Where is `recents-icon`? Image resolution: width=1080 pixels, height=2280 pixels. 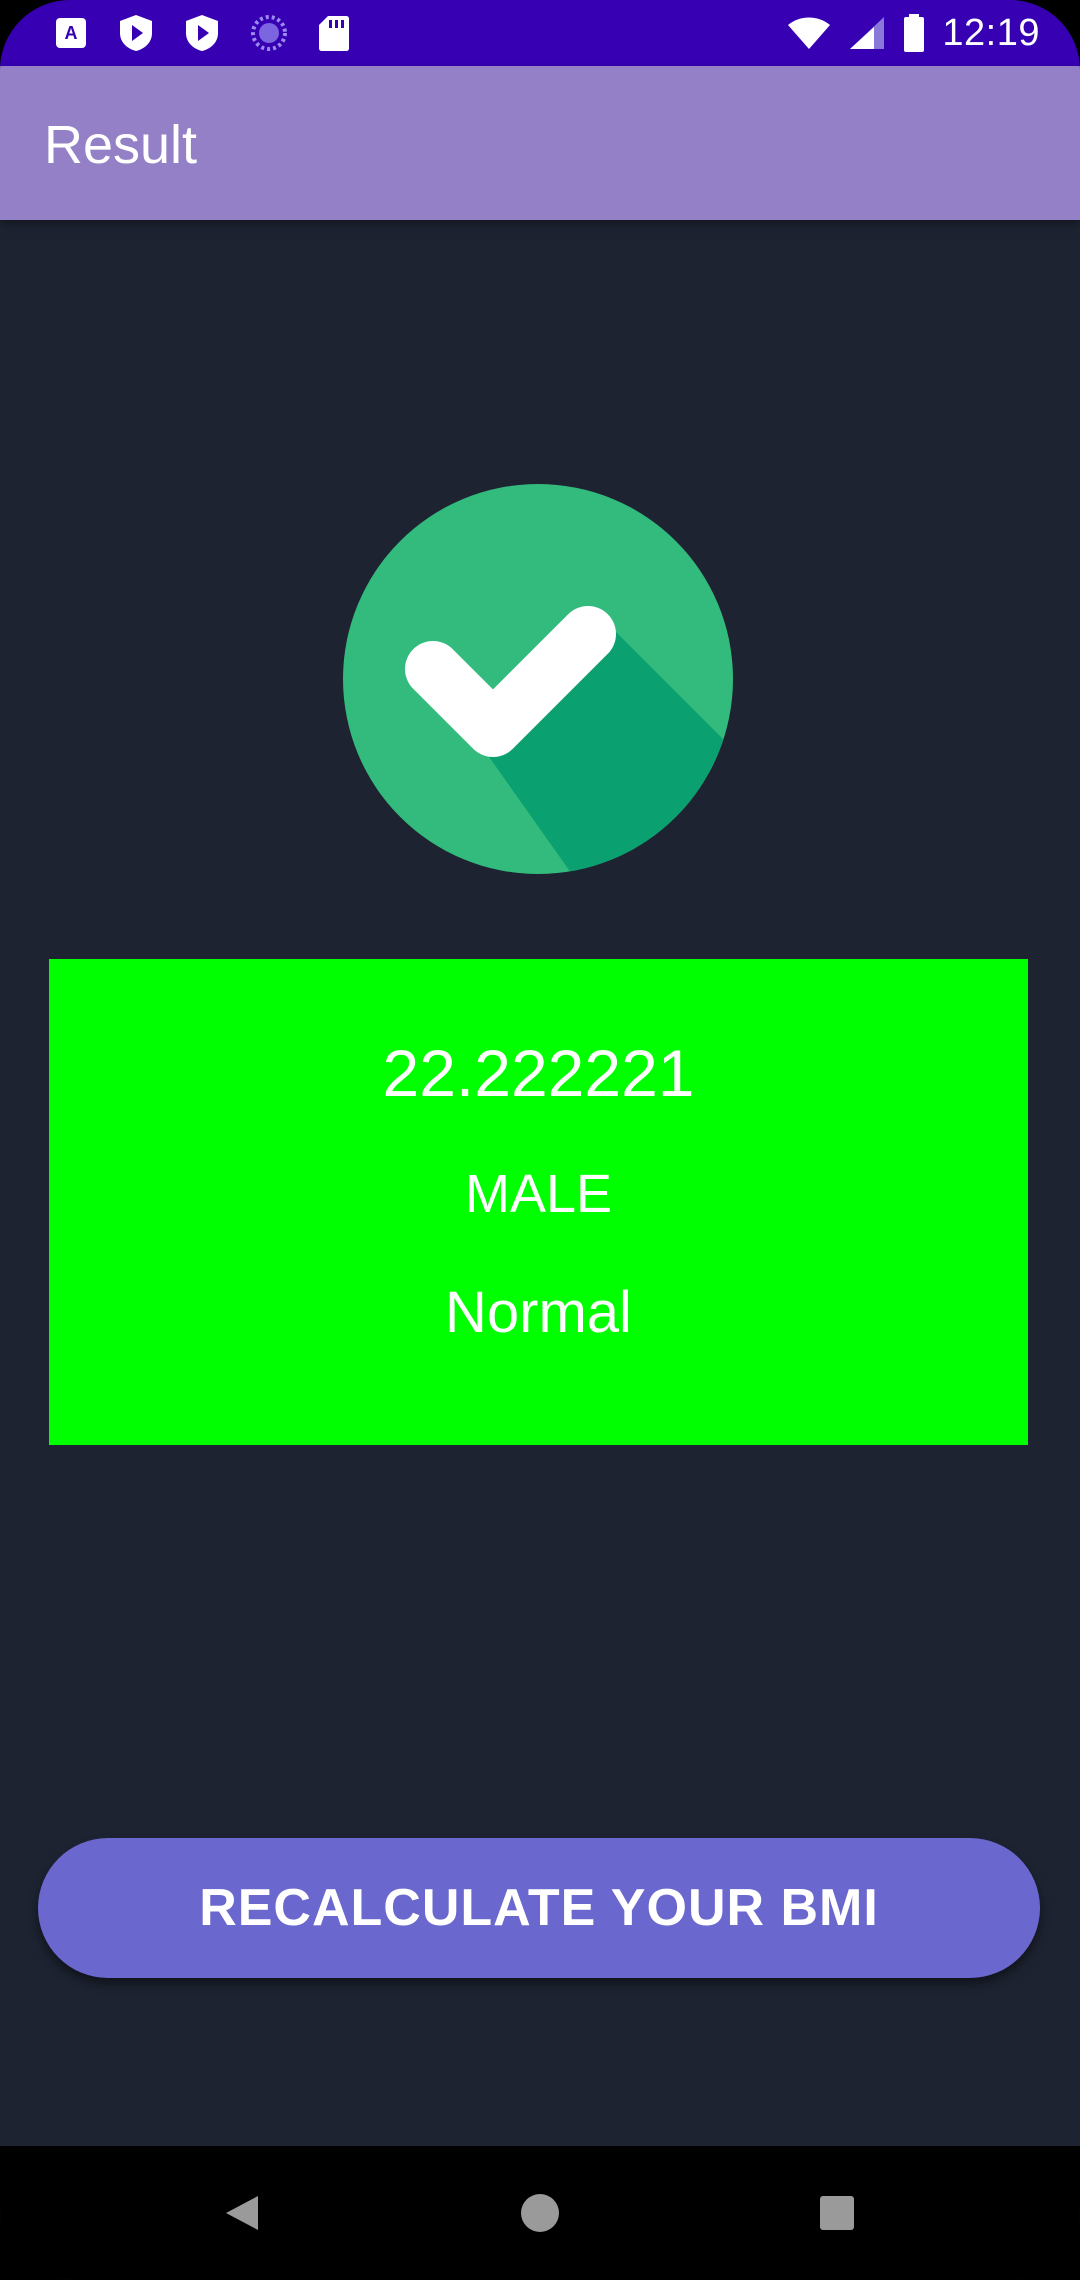 recents-icon is located at coordinates (837, 2213).